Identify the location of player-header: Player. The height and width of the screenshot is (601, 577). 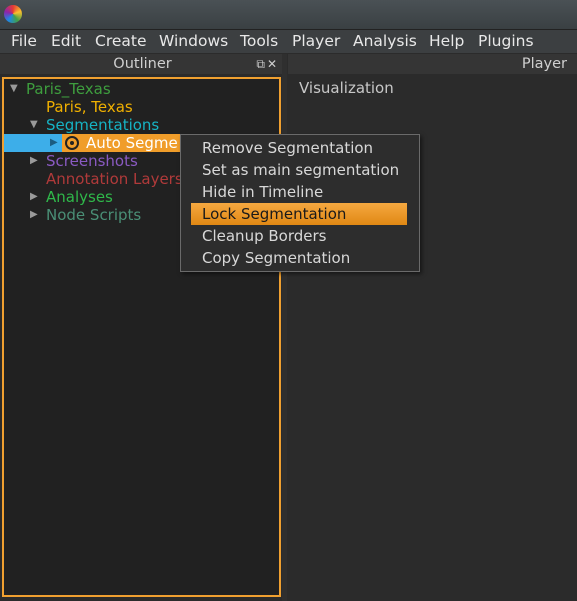
(432, 64).